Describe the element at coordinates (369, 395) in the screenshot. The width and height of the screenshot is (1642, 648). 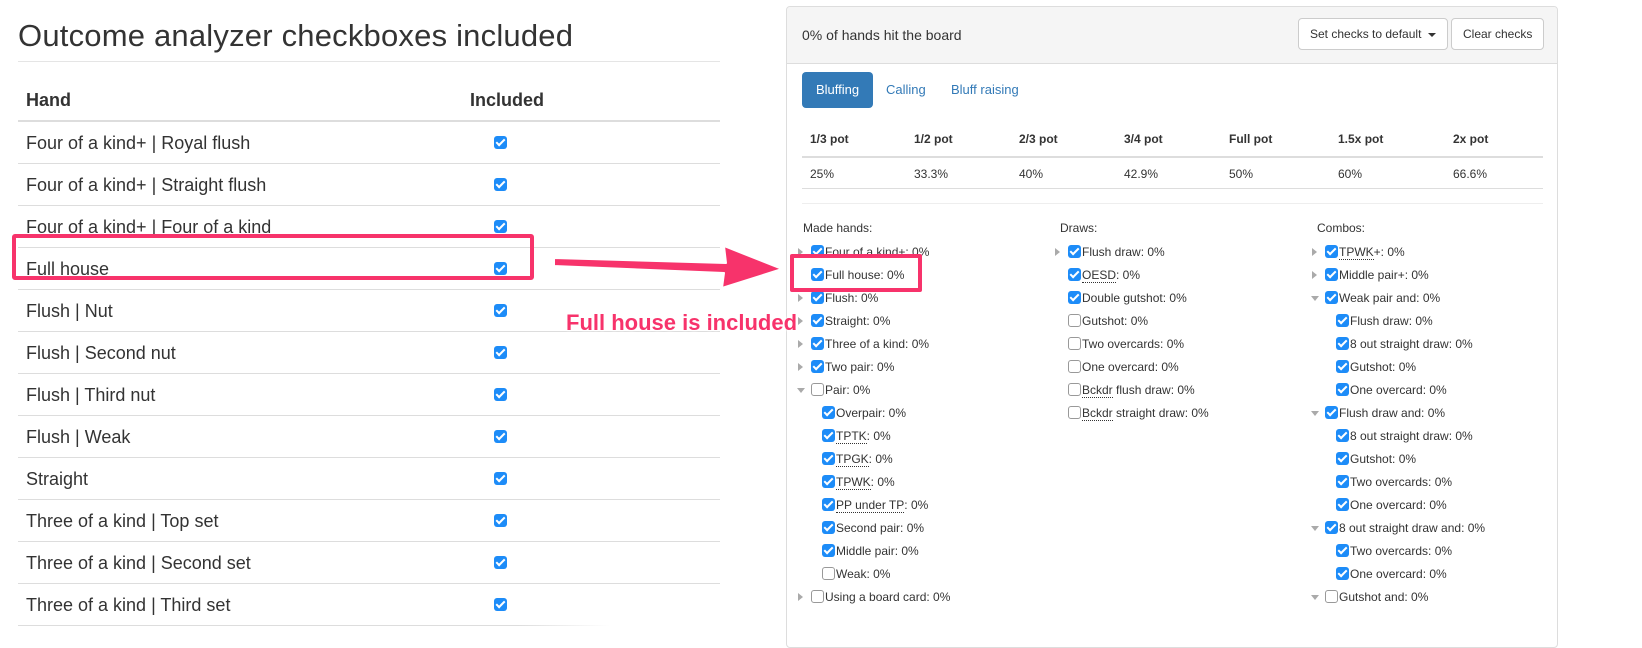
I see `table-row: Flush | Third nut` at that location.